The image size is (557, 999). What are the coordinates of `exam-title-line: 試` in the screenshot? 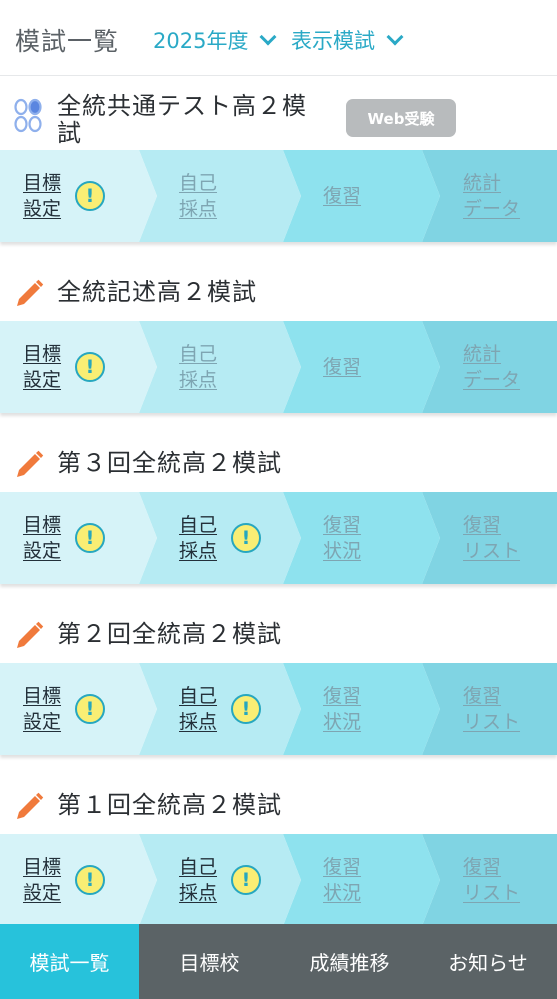 It's located at (69, 133).